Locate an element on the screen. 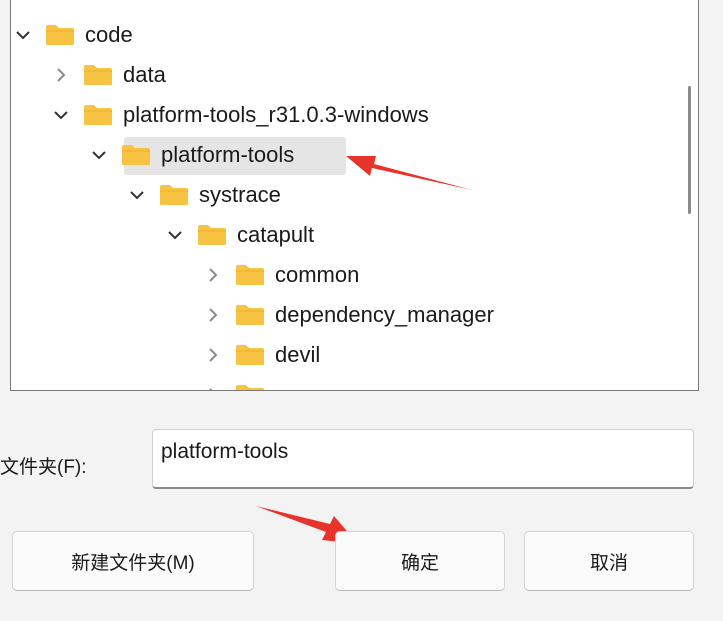  folder-field-label: 文件夹(F): is located at coordinates (43, 467).